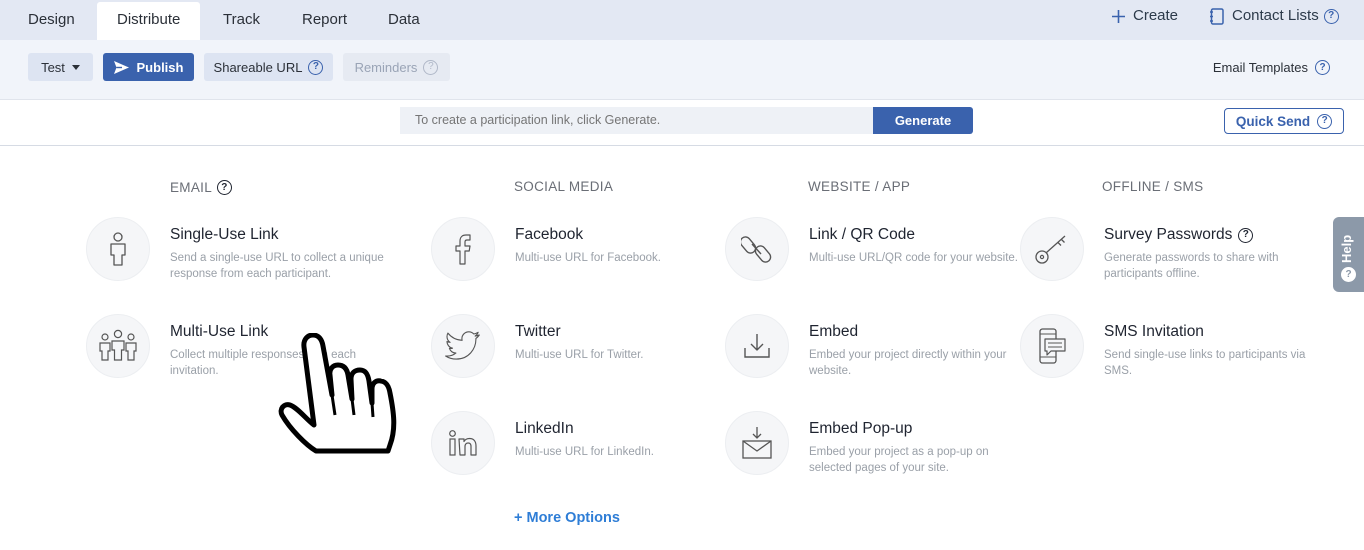  I want to click on address-book-icon, so click(1217, 16).